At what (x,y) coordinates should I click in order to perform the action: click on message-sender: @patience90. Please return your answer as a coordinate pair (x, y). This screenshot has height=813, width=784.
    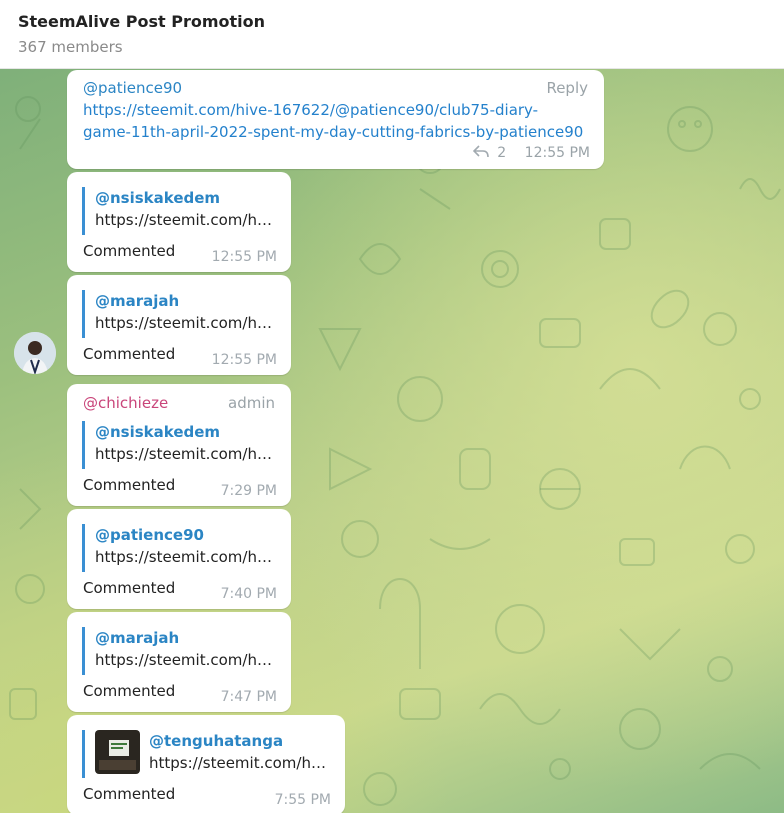
    Looking at the image, I should click on (132, 88).